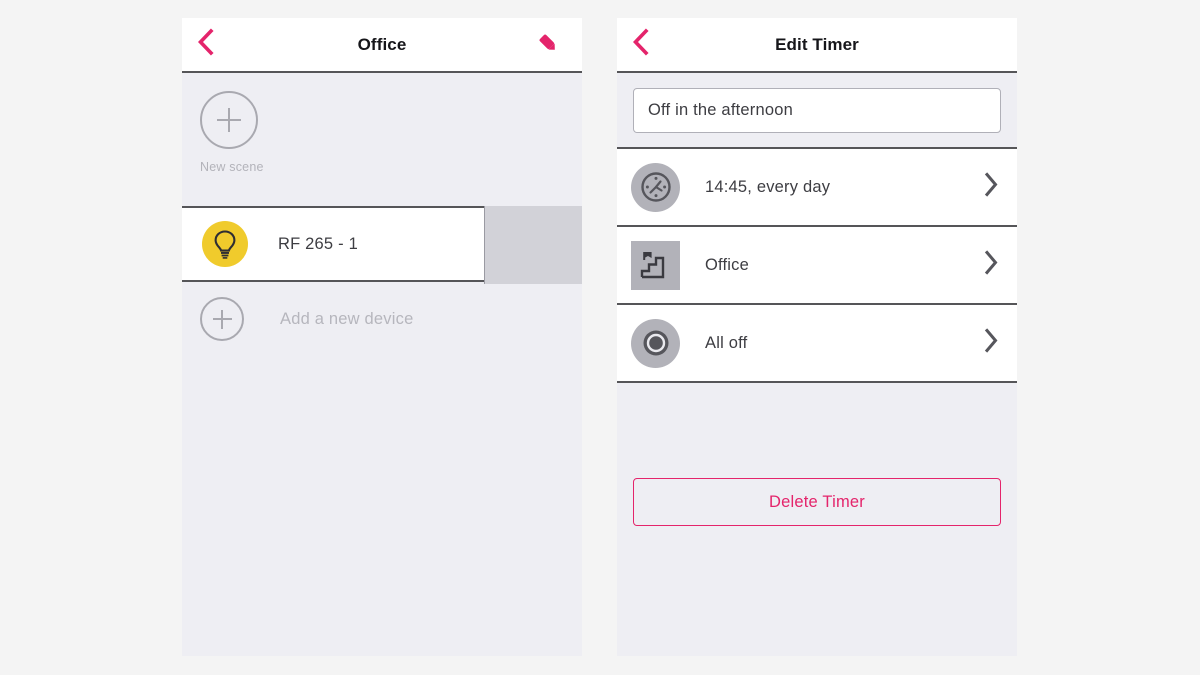 This screenshot has width=1200, height=675. What do you see at coordinates (382, 245) in the screenshot?
I see `device-row-rf265: RF 265 - 1` at bounding box center [382, 245].